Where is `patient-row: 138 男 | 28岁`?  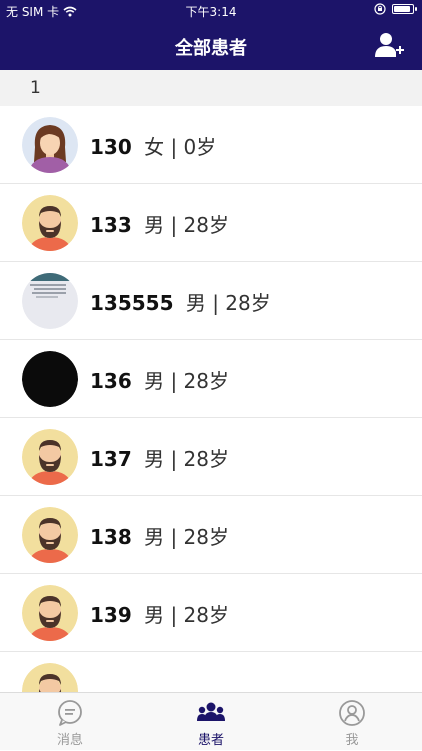 patient-row: 138 男 | 28岁 is located at coordinates (211, 535).